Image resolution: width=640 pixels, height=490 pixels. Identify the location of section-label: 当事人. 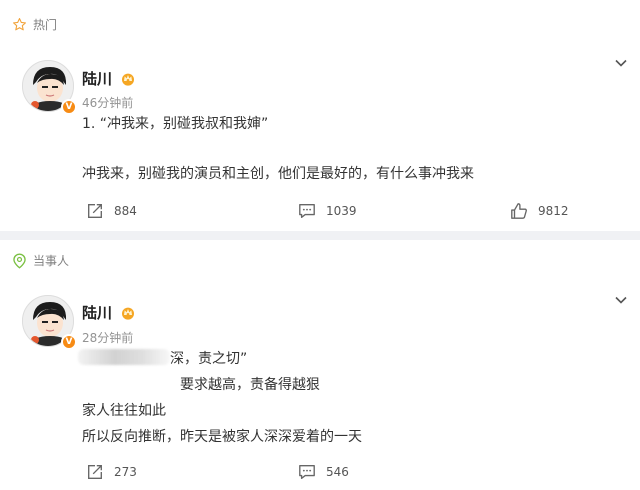
(51, 261).